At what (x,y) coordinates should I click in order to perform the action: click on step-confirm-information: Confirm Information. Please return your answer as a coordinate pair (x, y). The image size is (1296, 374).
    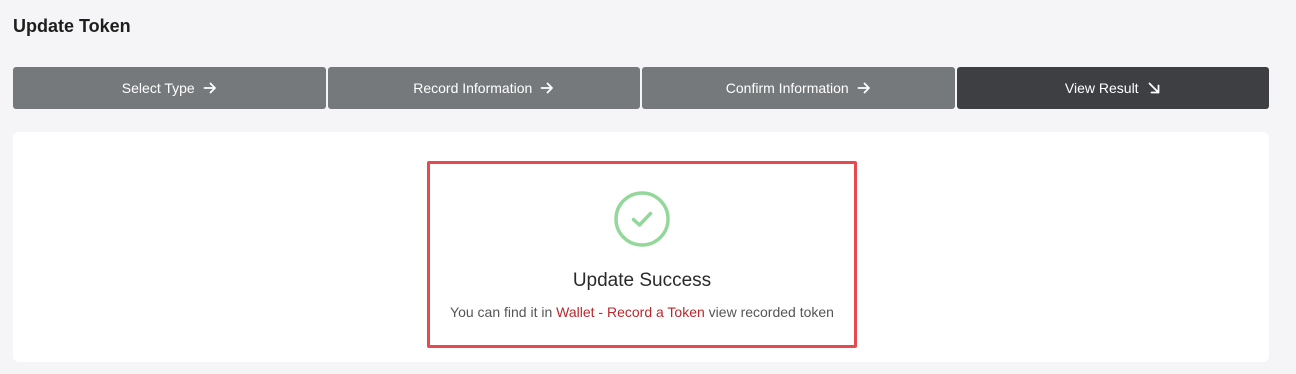
    Looking at the image, I should click on (798, 88).